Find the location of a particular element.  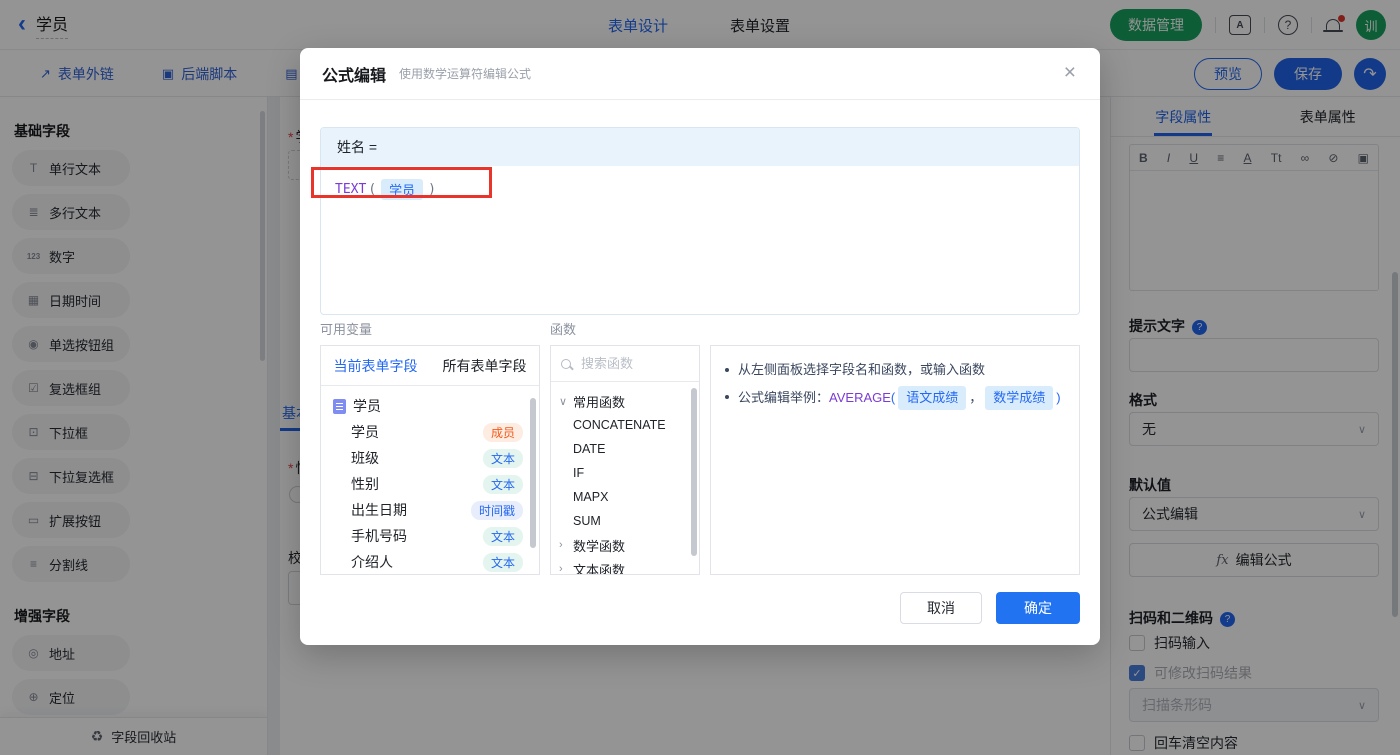

formula-editor-box: 姓名 = TEXT ( 学员 ) is located at coordinates (700, 221).